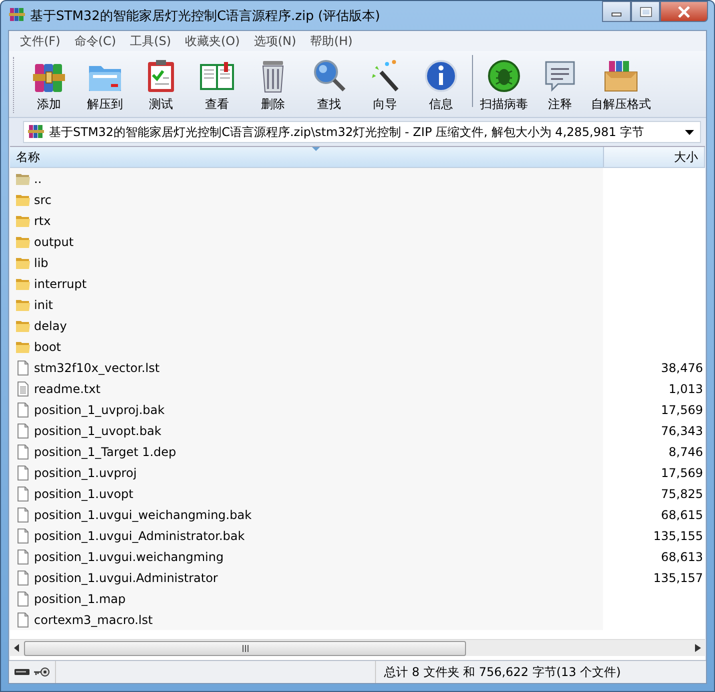 Image resolution: width=715 pixels, height=692 pixels. Describe the element at coordinates (217, 85) in the screenshot. I see `toolbar-button: 查看` at that location.